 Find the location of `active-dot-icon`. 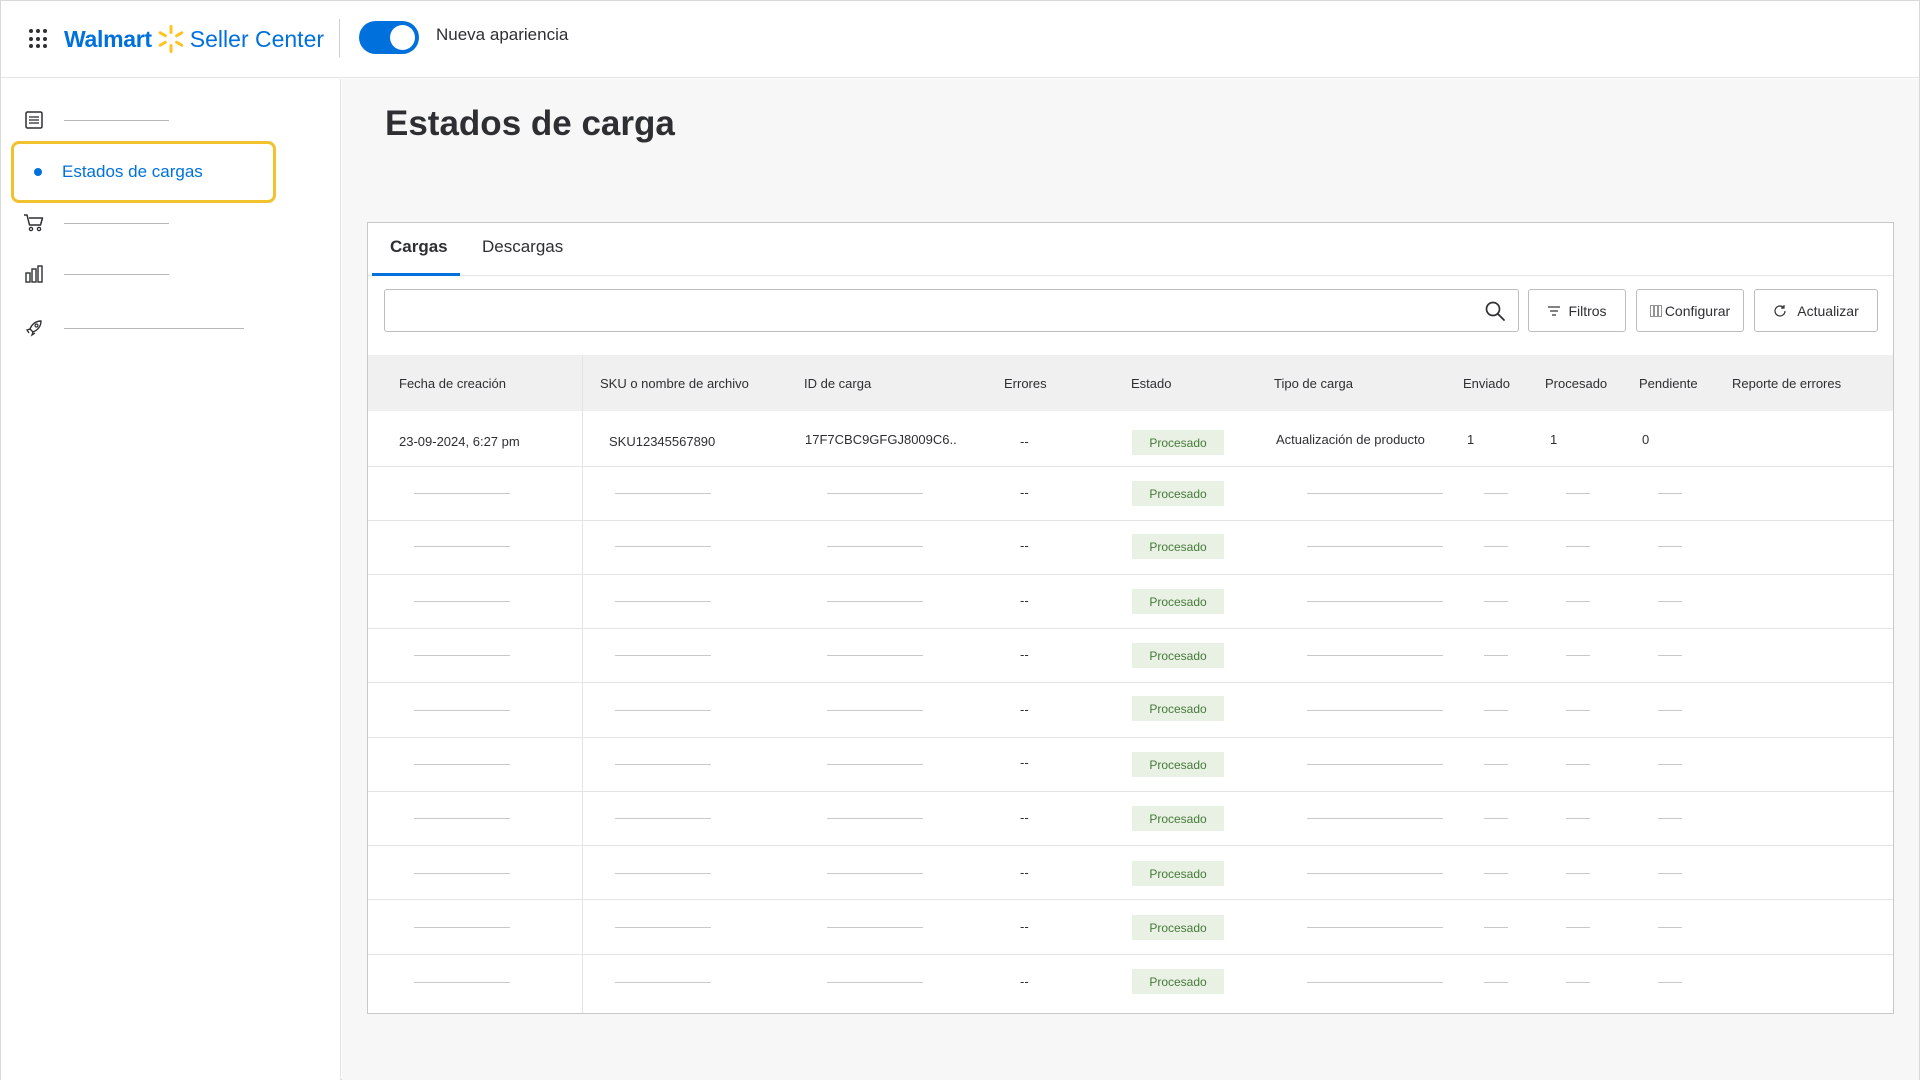

active-dot-icon is located at coordinates (38, 172).